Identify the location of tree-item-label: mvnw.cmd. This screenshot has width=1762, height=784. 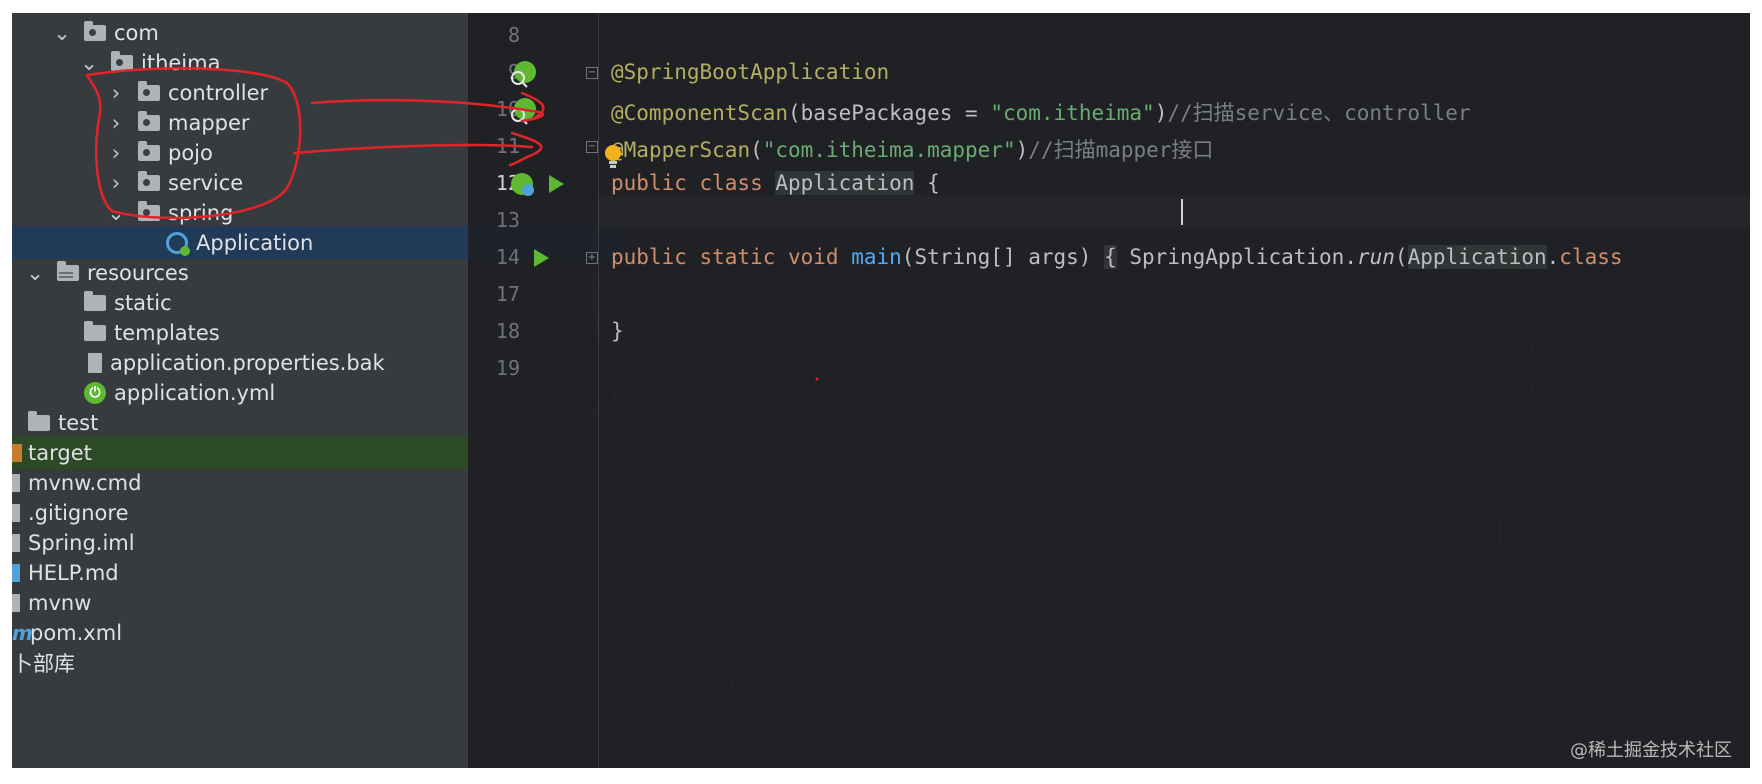
(85, 482).